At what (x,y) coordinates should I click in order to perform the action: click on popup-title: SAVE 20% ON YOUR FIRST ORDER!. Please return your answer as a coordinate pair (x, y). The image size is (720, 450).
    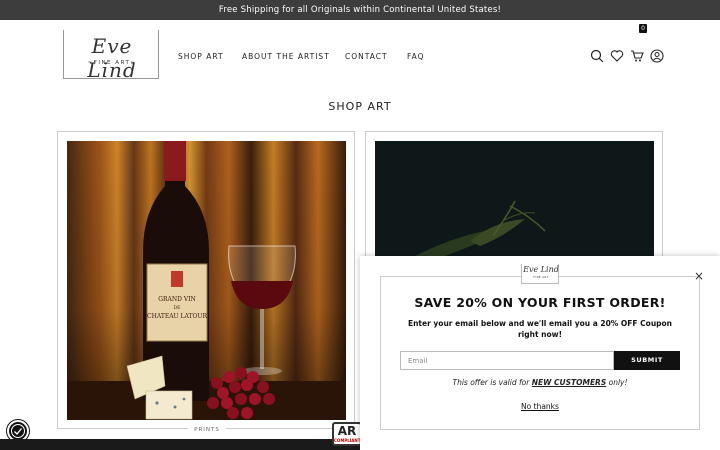
    Looking at the image, I should click on (540, 302).